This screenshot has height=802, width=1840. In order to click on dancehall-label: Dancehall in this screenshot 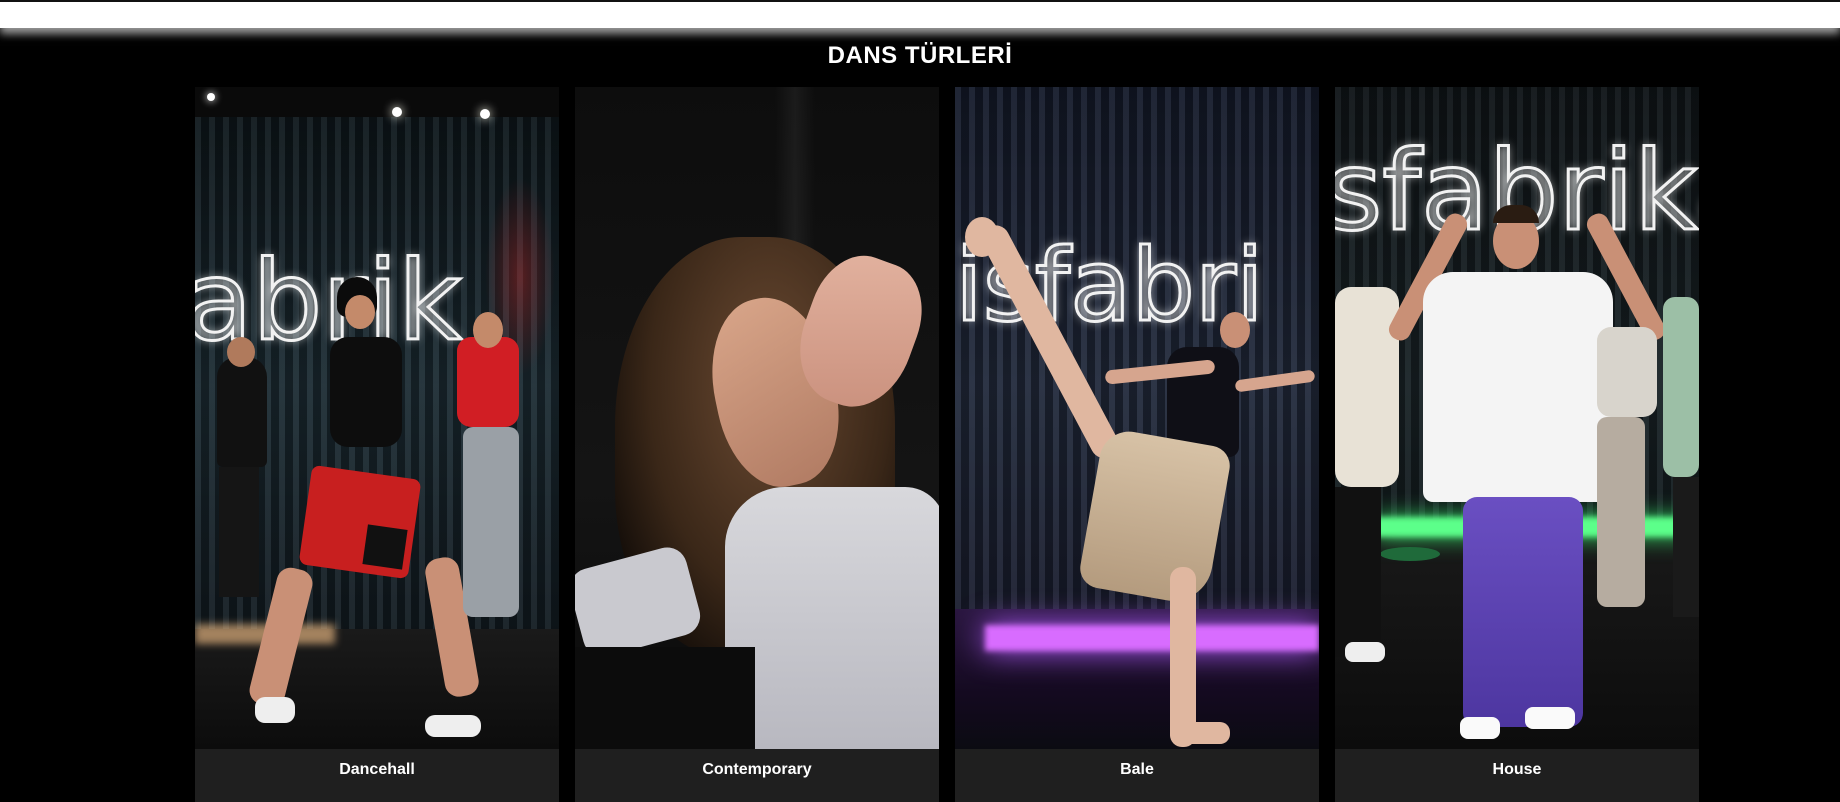, I will do `click(377, 775)`.